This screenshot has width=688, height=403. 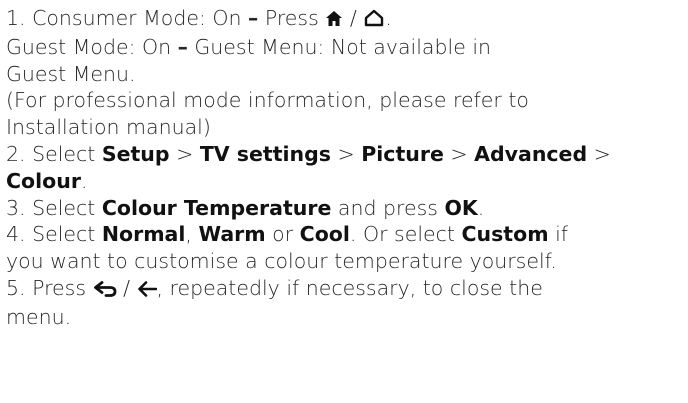 What do you see at coordinates (339, 46) in the screenshot?
I see `text: Guest Menu: Not available in` at bounding box center [339, 46].